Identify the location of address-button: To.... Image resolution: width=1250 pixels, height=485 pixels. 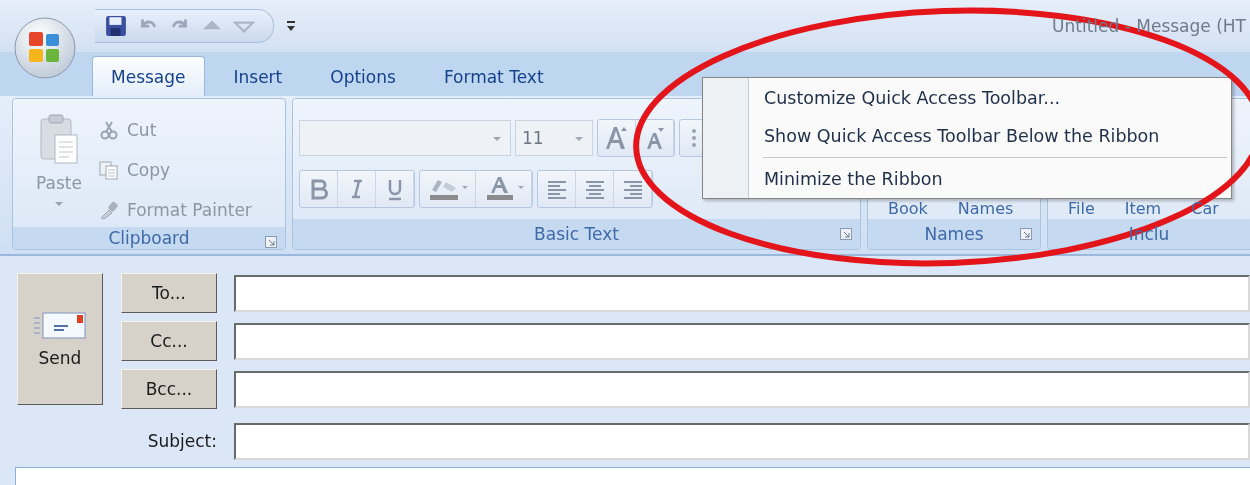
(169, 293).